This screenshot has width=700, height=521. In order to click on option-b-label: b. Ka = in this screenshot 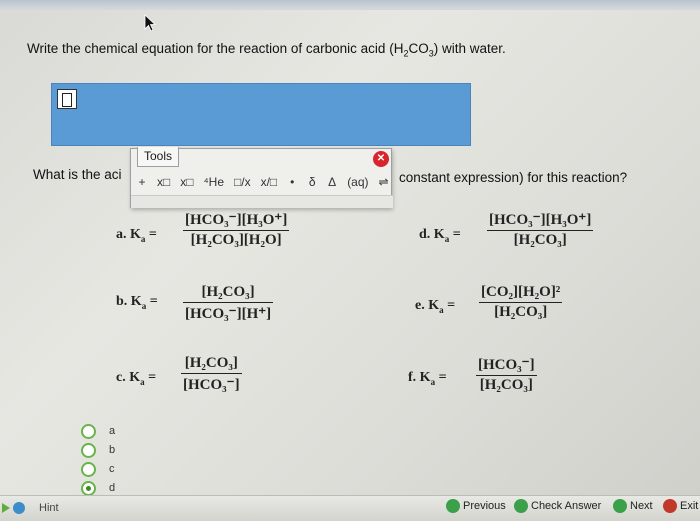, I will do `click(137, 302)`.